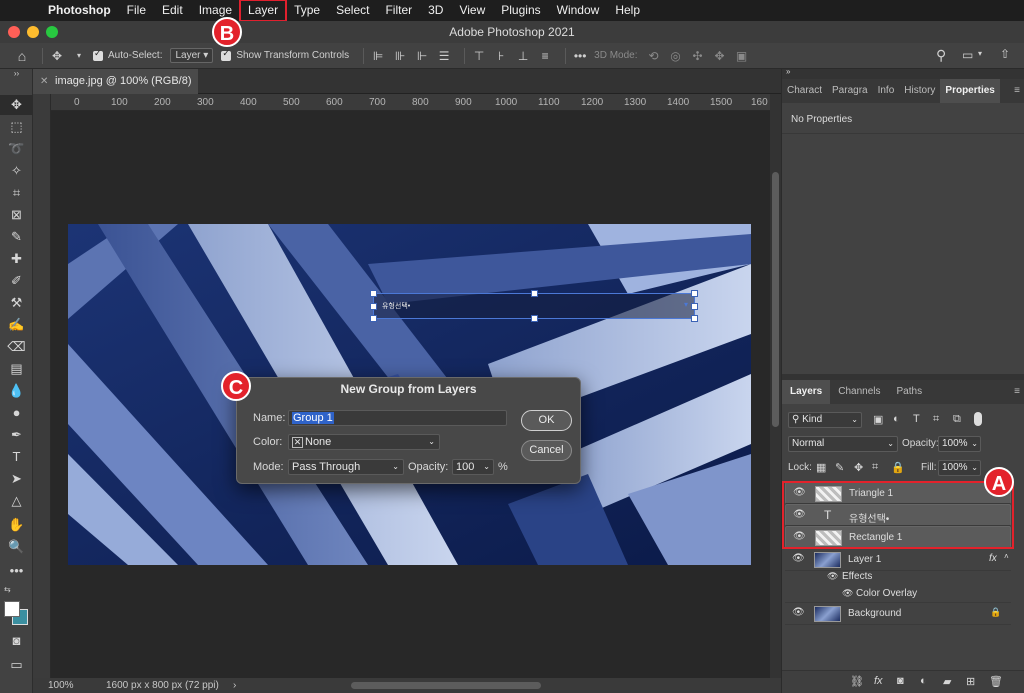  Describe the element at coordinates (307, 10) in the screenshot. I see `menu-type: Type` at that location.